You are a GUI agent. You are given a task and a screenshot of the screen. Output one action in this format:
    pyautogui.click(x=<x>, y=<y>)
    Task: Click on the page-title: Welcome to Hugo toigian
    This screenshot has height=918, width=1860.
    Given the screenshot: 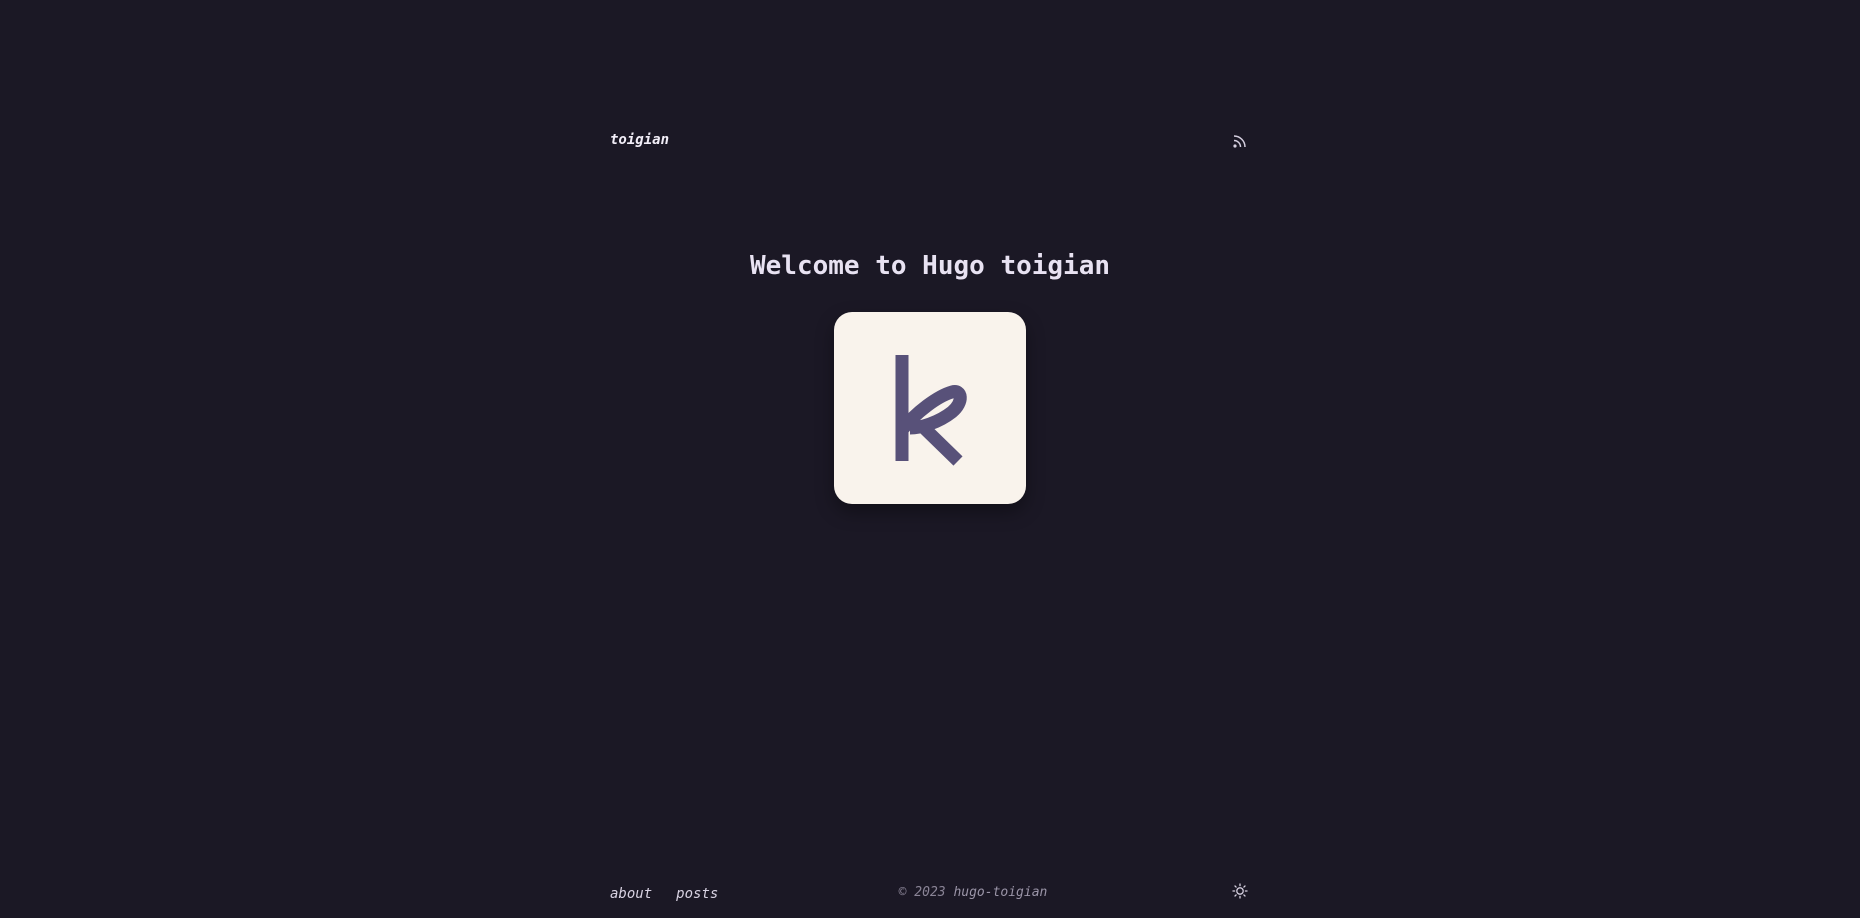 What is the action you would take?
    pyautogui.click(x=930, y=266)
    